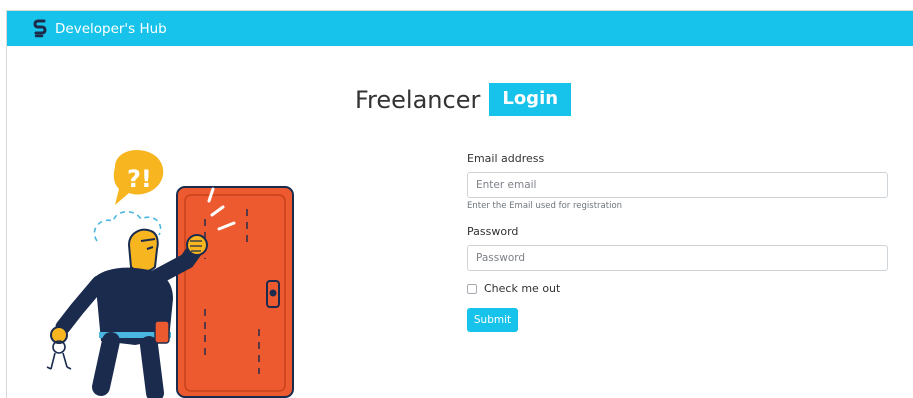  Describe the element at coordinates (460, 28) in the screenshot. I see `top-navbar: Developer's Hub` at that location.